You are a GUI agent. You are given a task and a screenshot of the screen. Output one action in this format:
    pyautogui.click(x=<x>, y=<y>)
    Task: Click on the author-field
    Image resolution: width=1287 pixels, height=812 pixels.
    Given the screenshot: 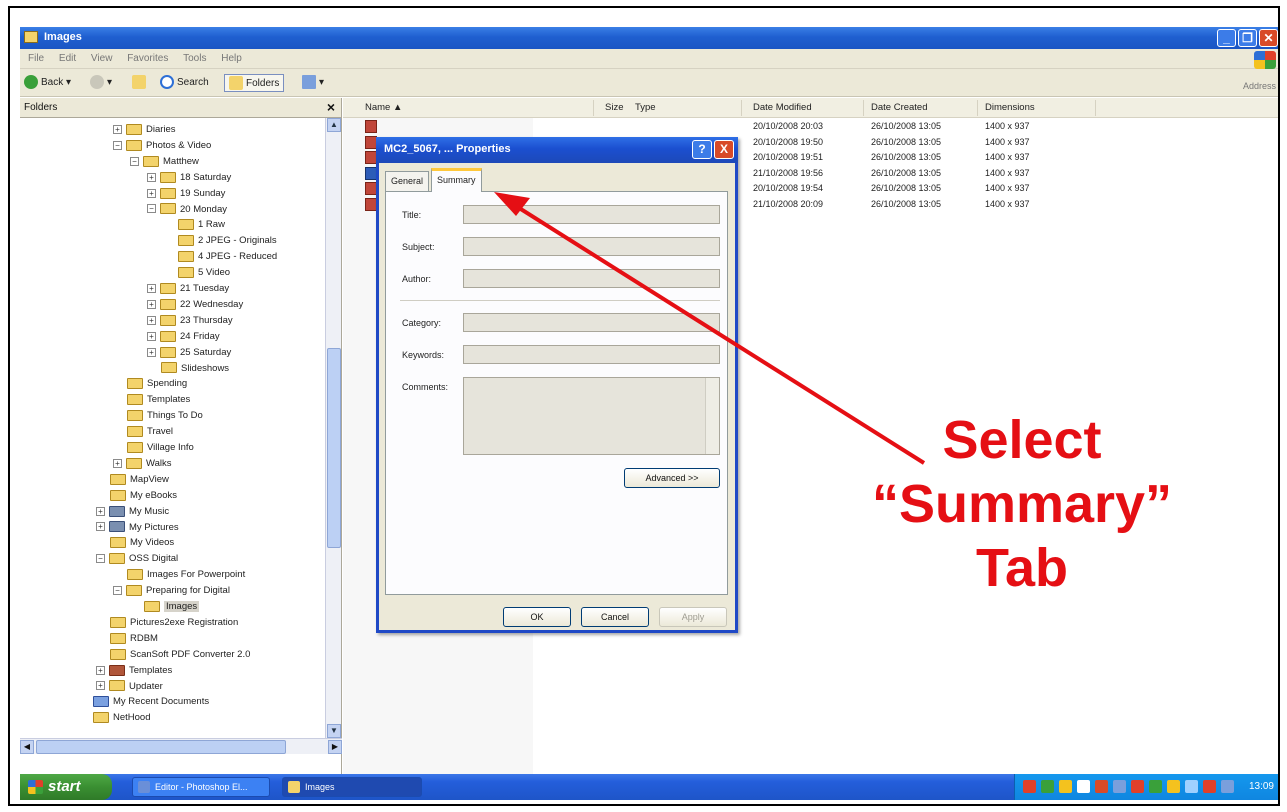 What is the action you would take?
    pyautogui.click(x=591, y=278)
    